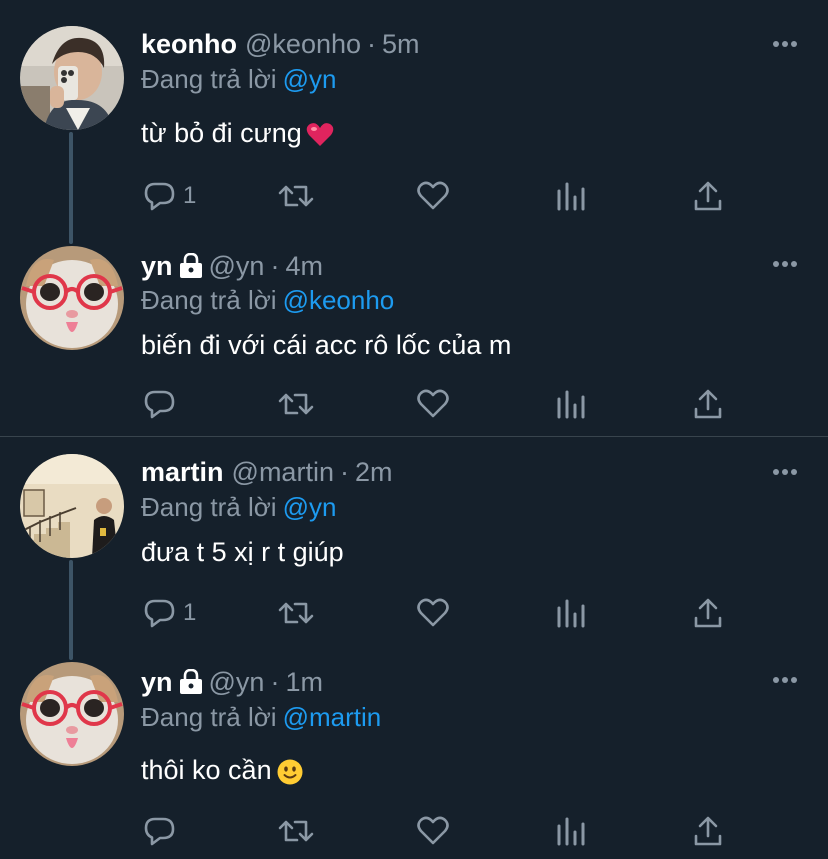  What do you see at coordinates (290, 772) in the screenshot?
I see `slight-smile-emoji` at bounding box center [290, 772].